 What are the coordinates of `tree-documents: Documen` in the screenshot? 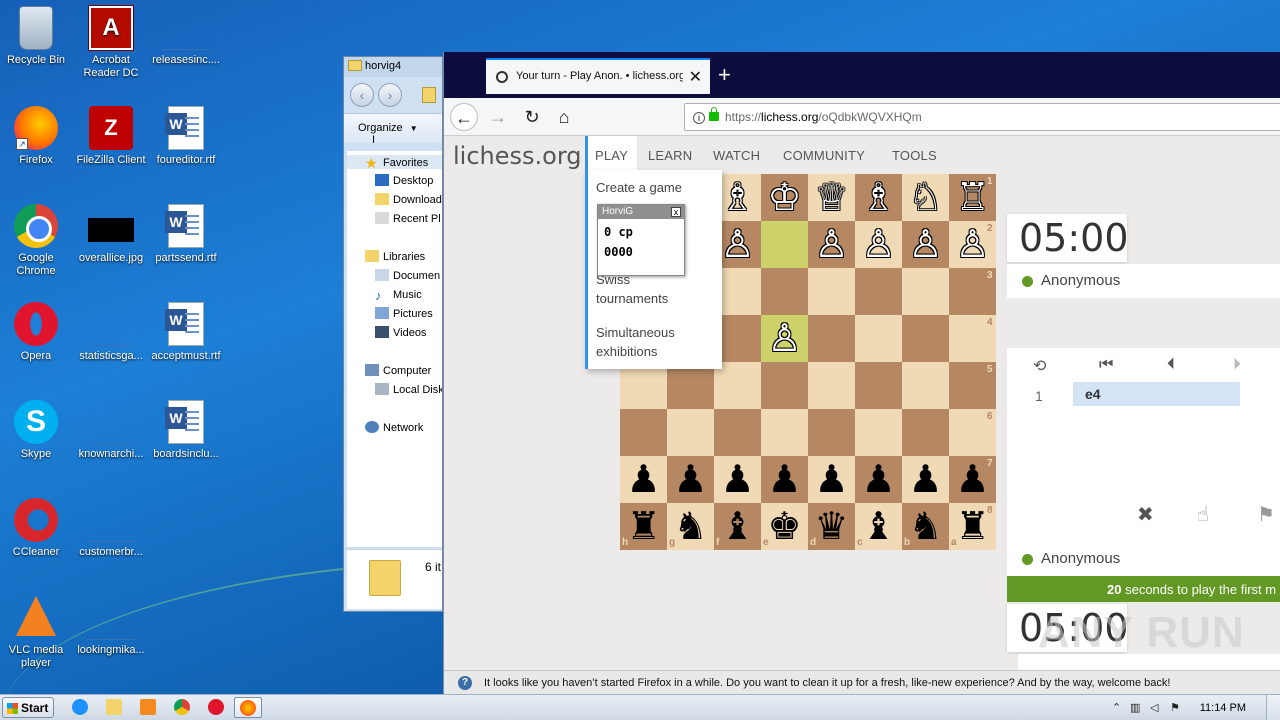 It's located at (407, 275).